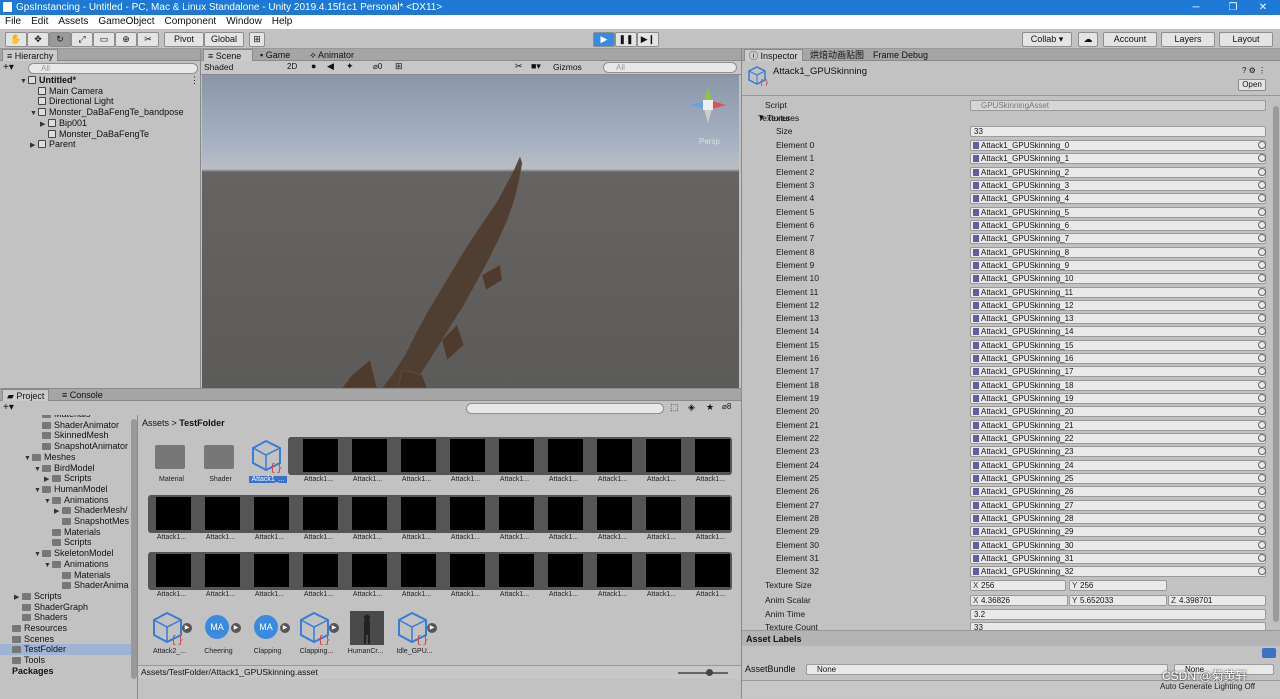 The height and width of the screenshot is (699, 1280). I want to click on step-button: ▶❙, so click(648, 39).